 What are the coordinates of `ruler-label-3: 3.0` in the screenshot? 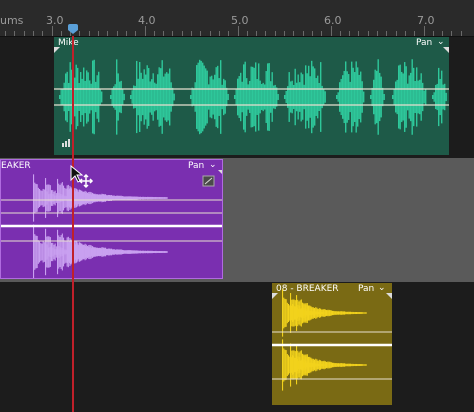 It's located at (55, 20).